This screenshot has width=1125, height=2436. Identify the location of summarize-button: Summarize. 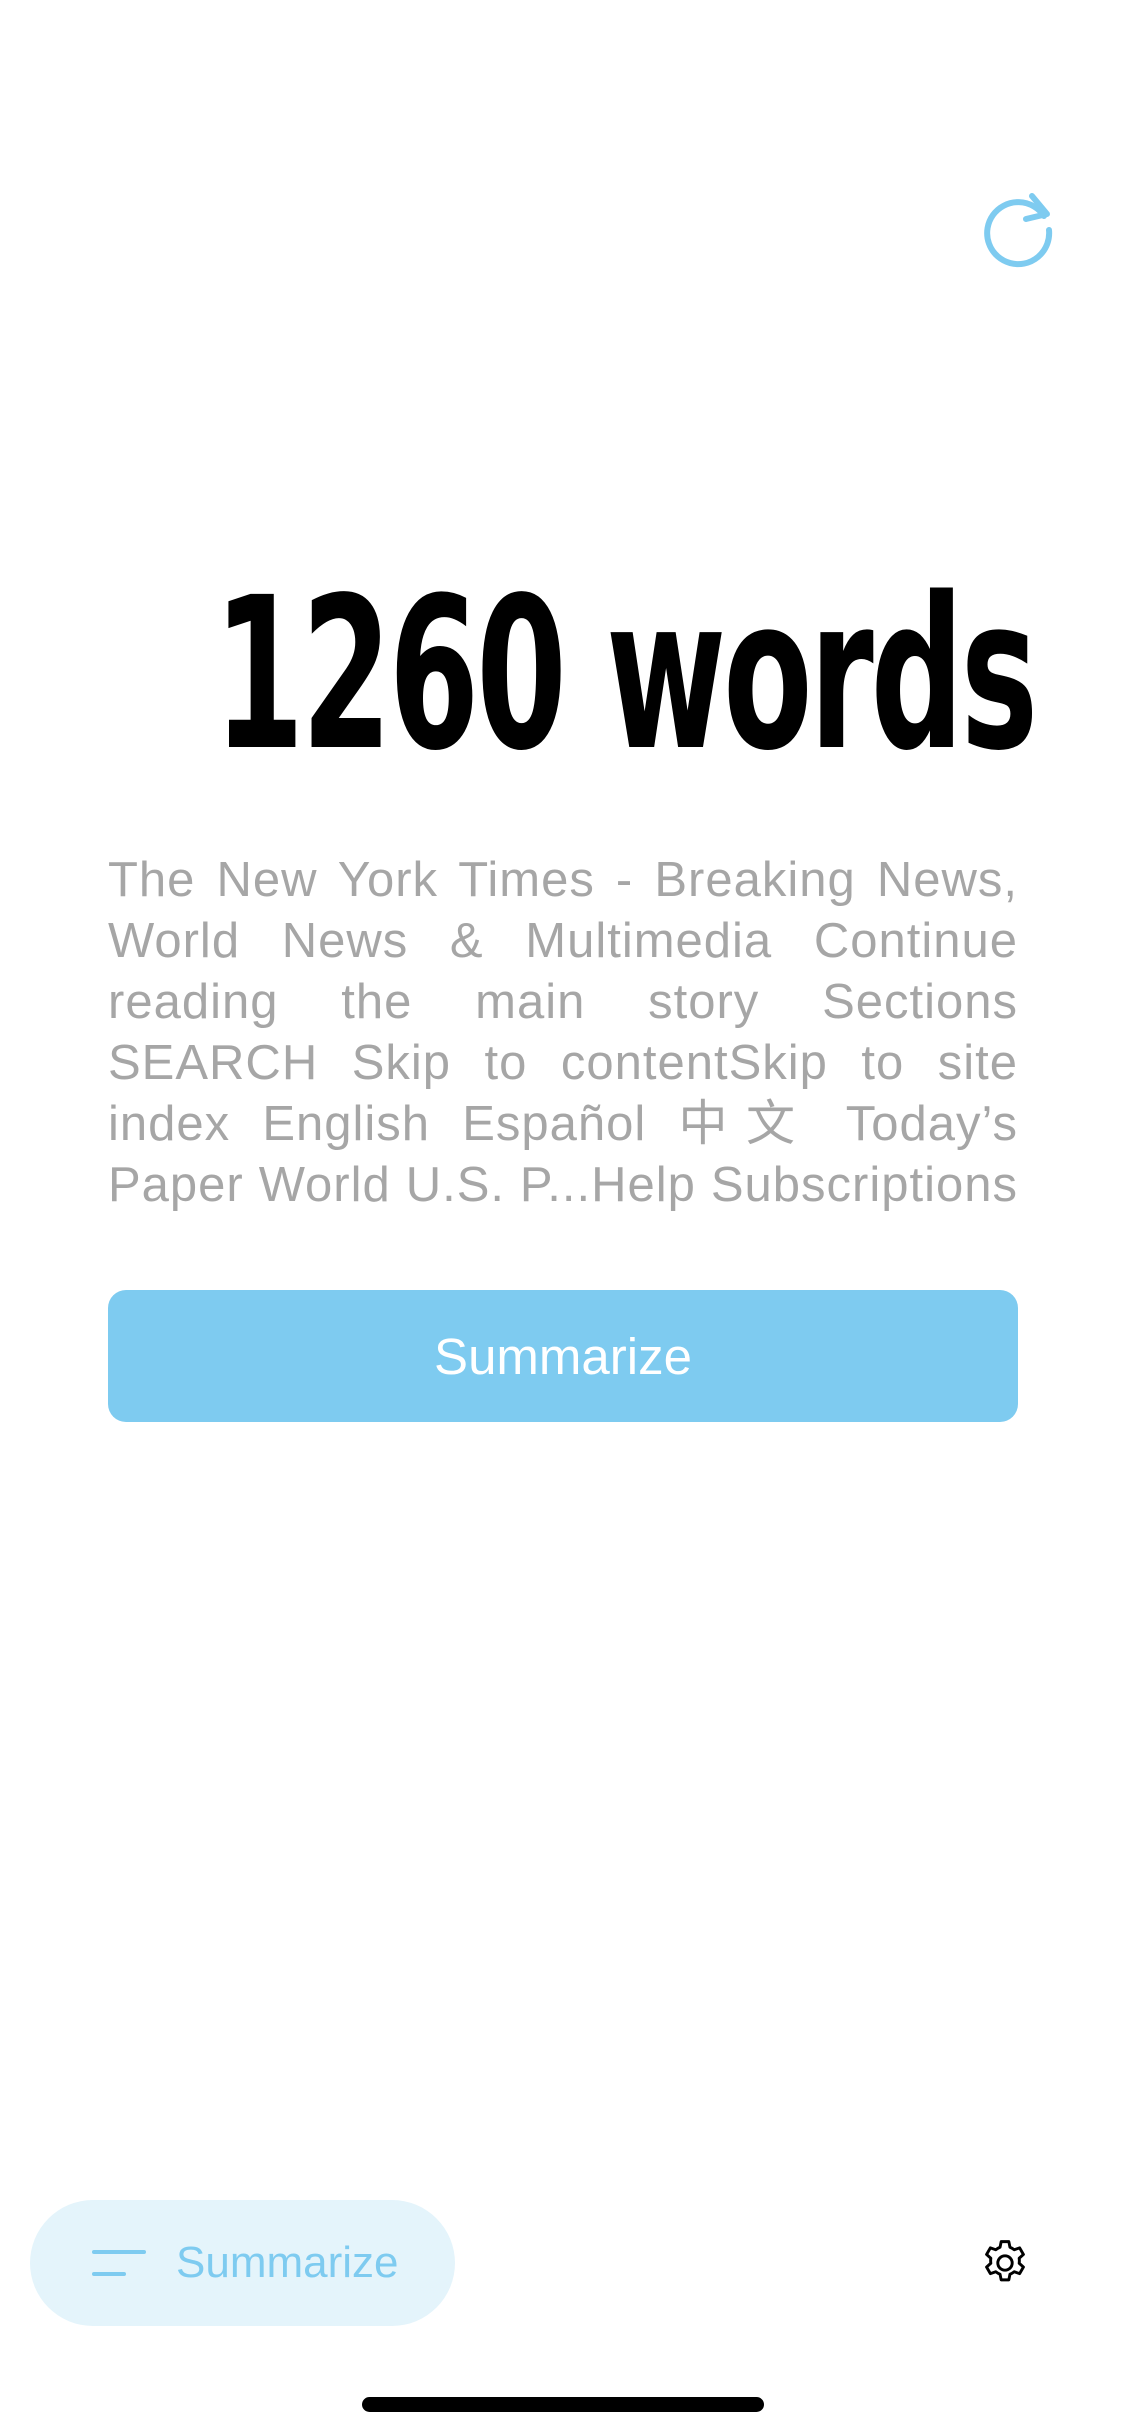
(563, 1356).